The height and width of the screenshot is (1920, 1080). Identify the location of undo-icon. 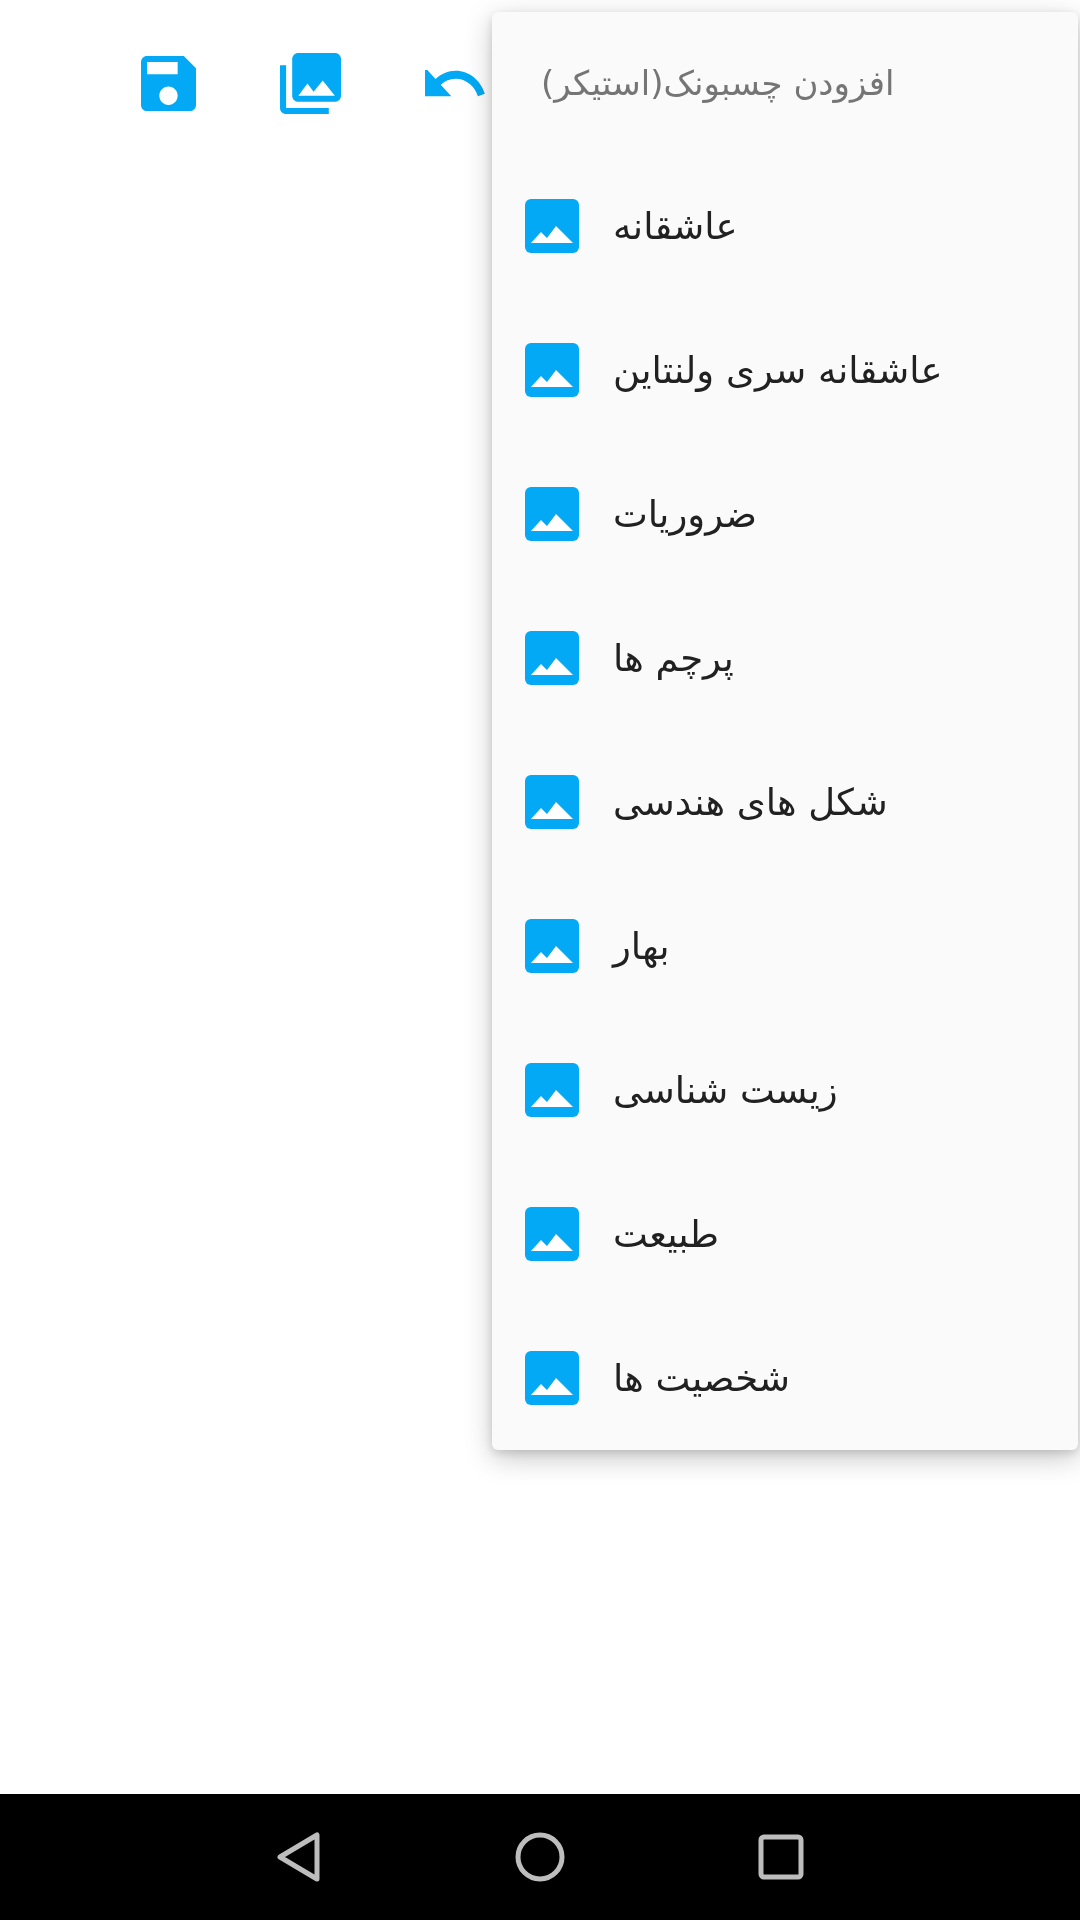
(456, 83).